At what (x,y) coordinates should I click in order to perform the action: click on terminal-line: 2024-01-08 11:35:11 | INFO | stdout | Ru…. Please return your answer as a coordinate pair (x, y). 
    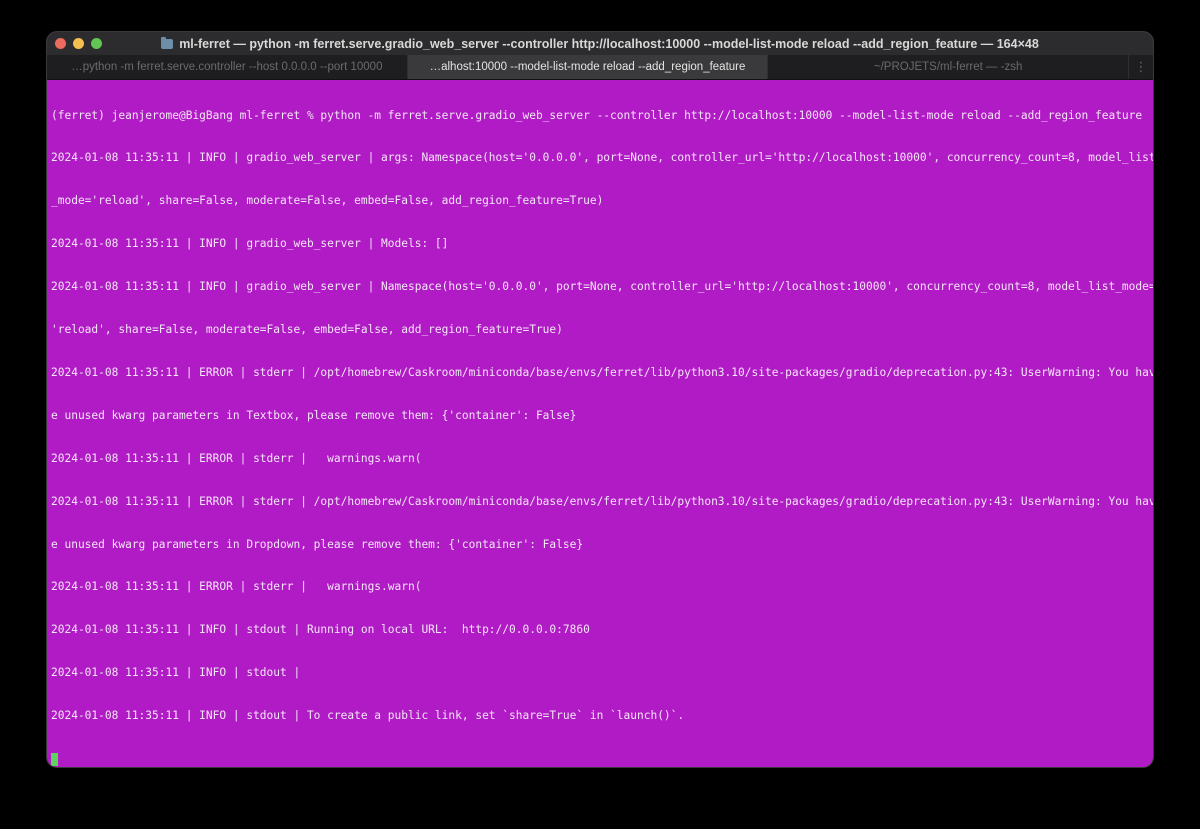
    Looking at the image, I should click on (320, 630).